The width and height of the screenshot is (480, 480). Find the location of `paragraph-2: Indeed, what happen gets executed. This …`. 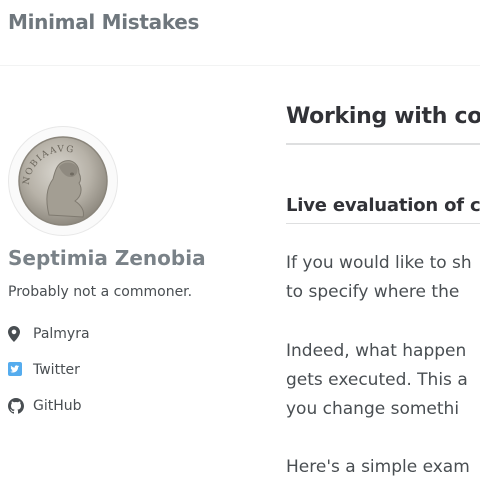

paragraph-2: Indeed, what happen gets executed. This … is located at coordinates (377, 380).